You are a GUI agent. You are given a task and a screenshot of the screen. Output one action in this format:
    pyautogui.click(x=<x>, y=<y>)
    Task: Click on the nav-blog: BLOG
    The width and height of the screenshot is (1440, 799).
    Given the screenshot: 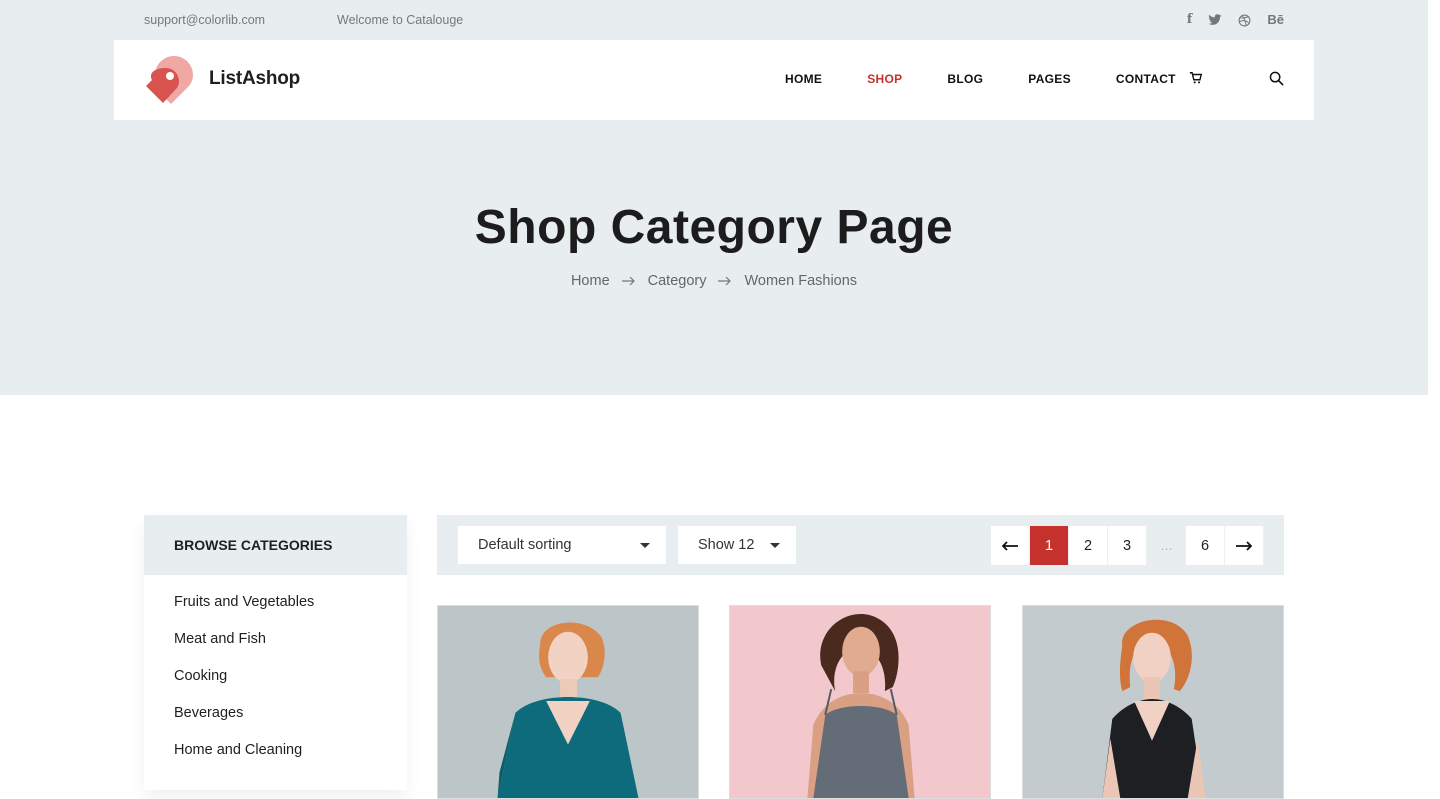 What is the action you would take?
    pyautogui.click(x=965, y=79)
    